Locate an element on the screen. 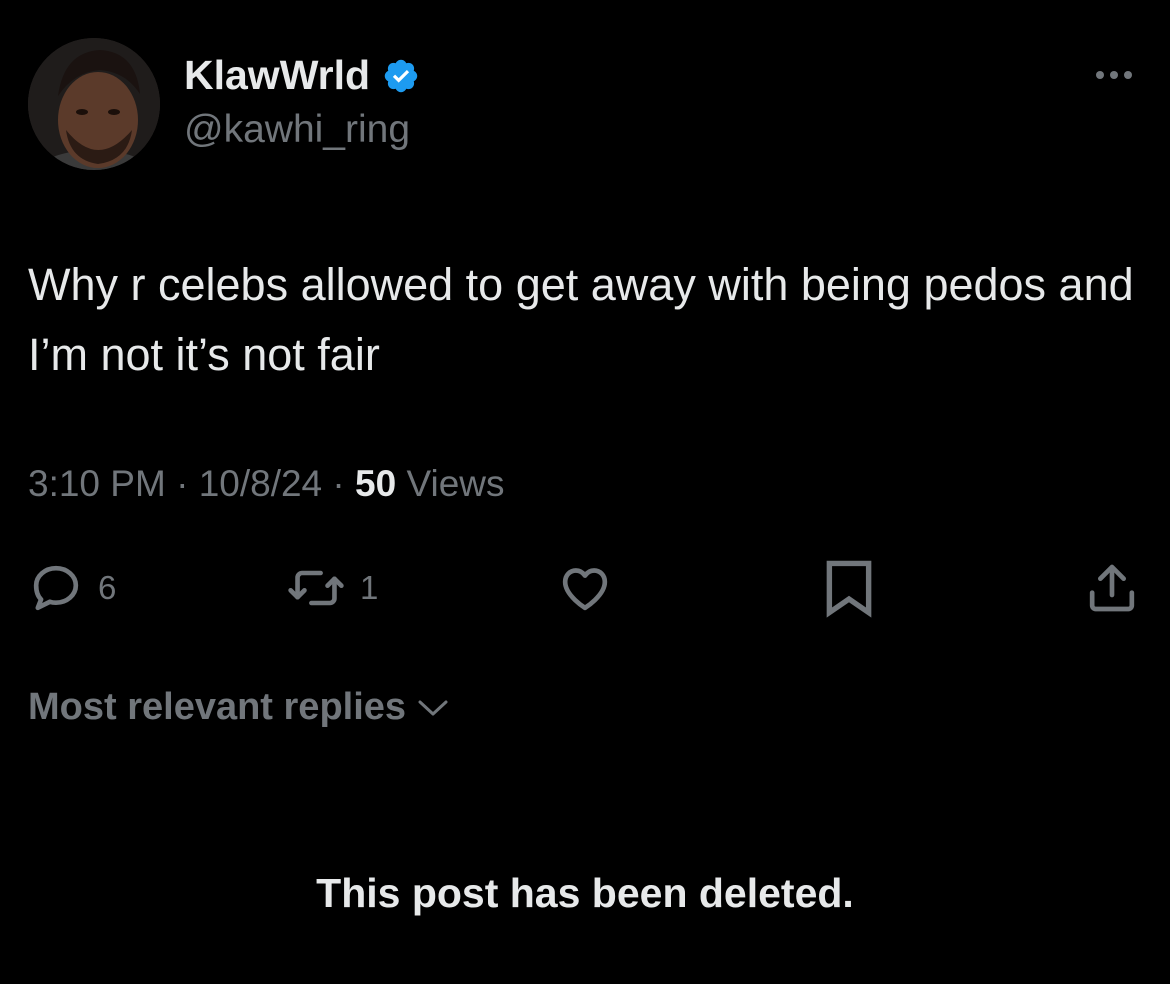 The width and height of the screenshot is (1170, 984). more-options-button is located at coordinates (1114, 75).